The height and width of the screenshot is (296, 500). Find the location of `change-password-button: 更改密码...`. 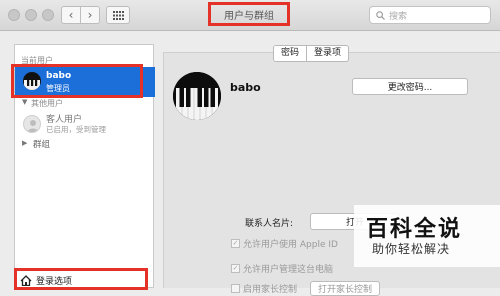

change-password-button: 更改密码... is located at coordinates (410, 86).